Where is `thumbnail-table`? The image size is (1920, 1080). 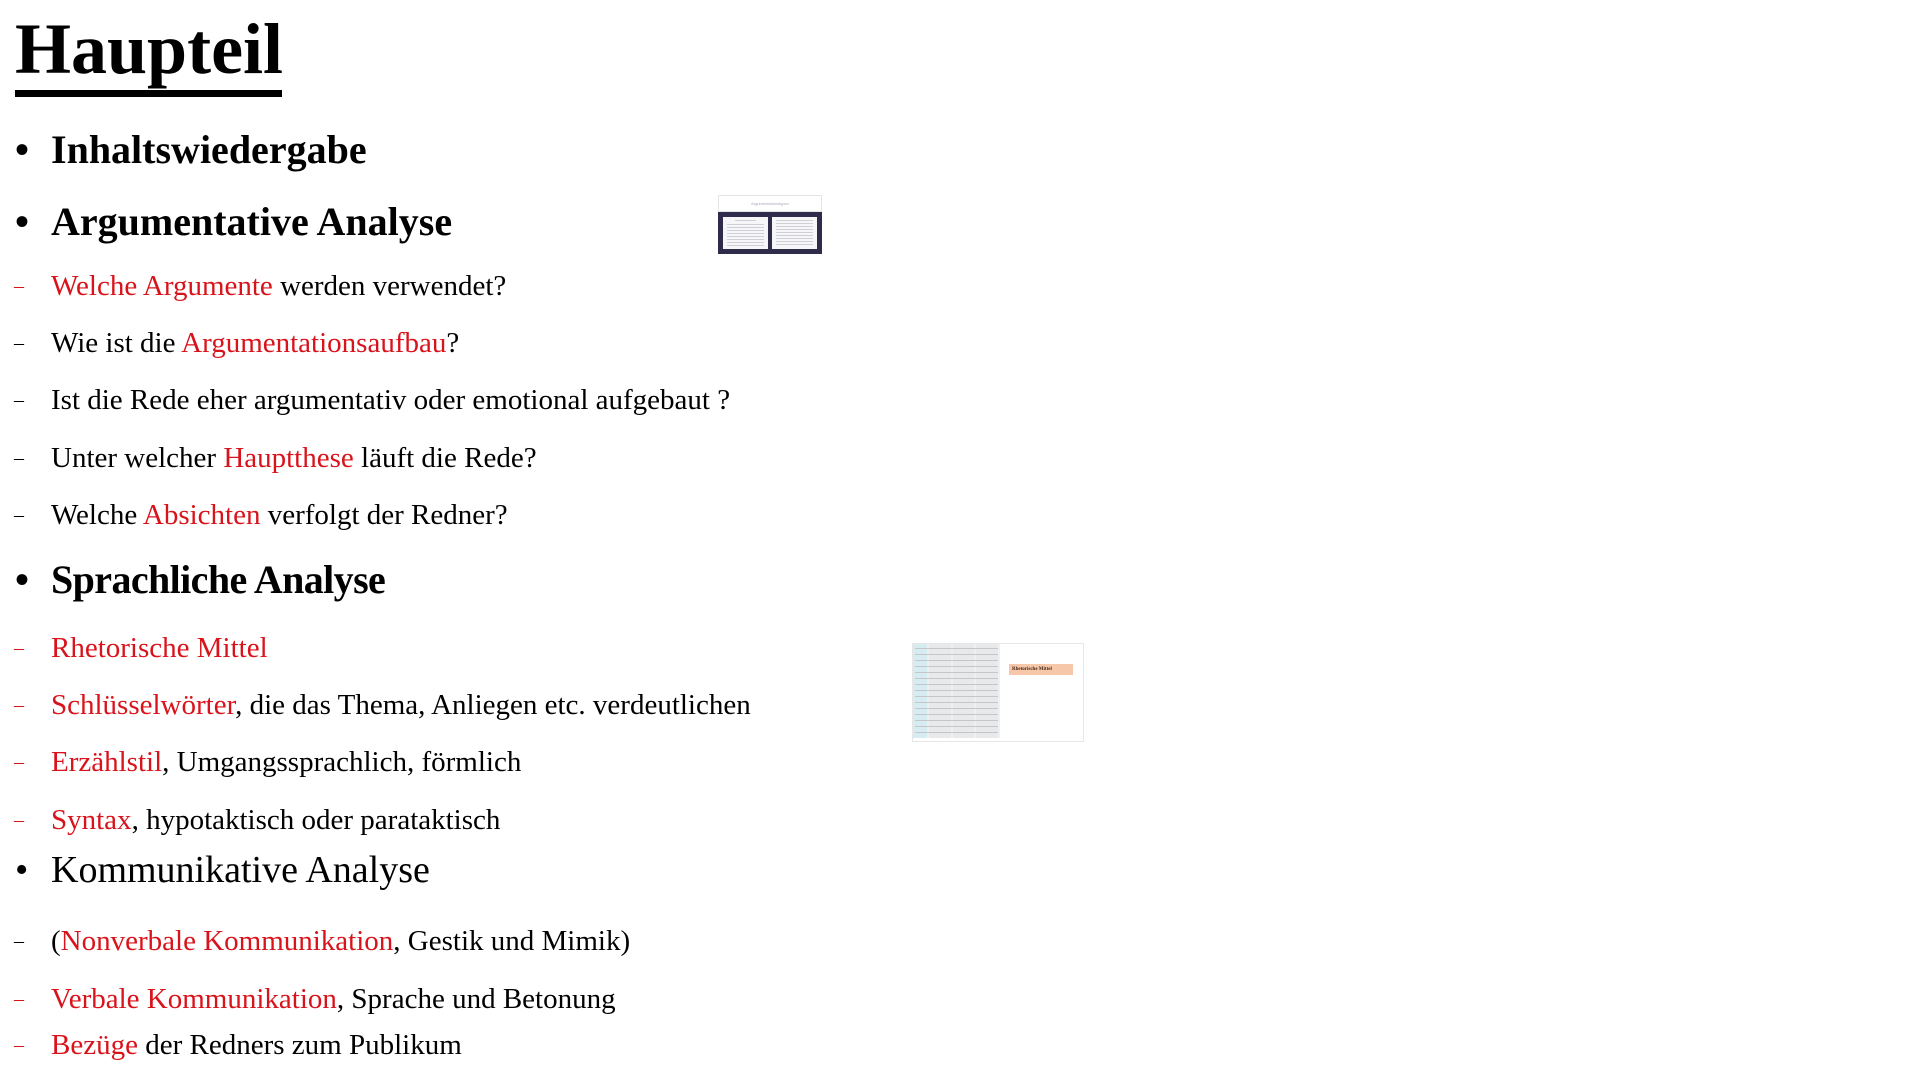
thumbnail-table is located at coordinates (956, 691).